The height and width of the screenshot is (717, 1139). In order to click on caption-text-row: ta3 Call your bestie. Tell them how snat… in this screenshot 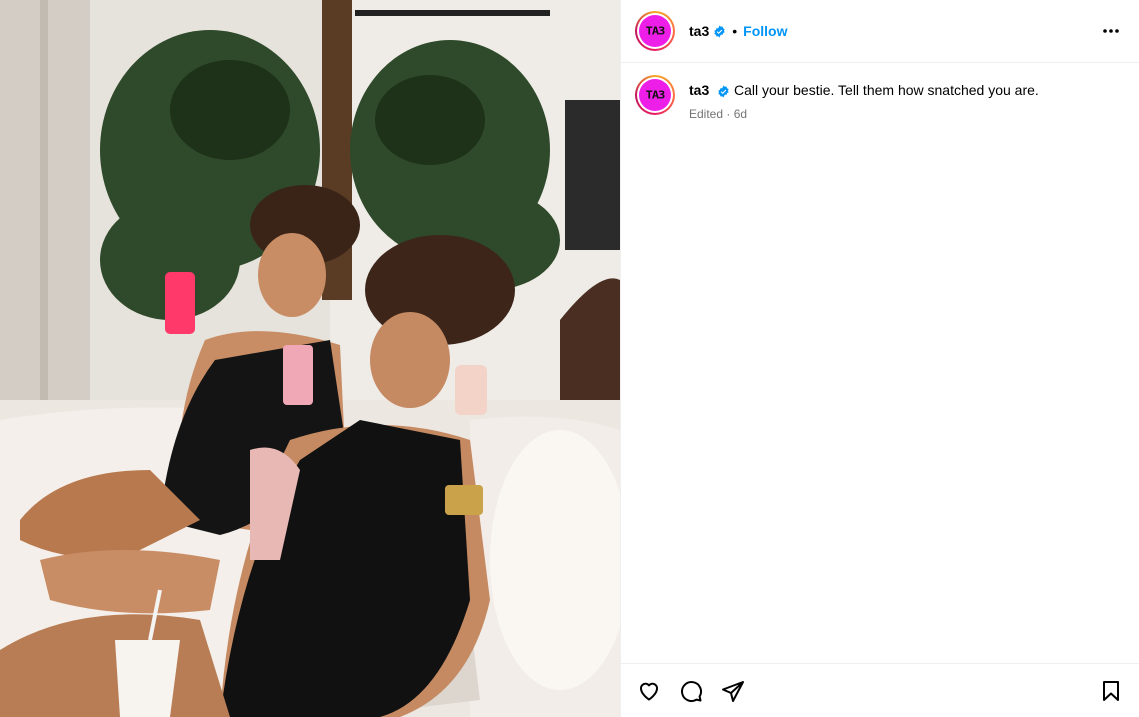, I will do `click(864, 90)`.